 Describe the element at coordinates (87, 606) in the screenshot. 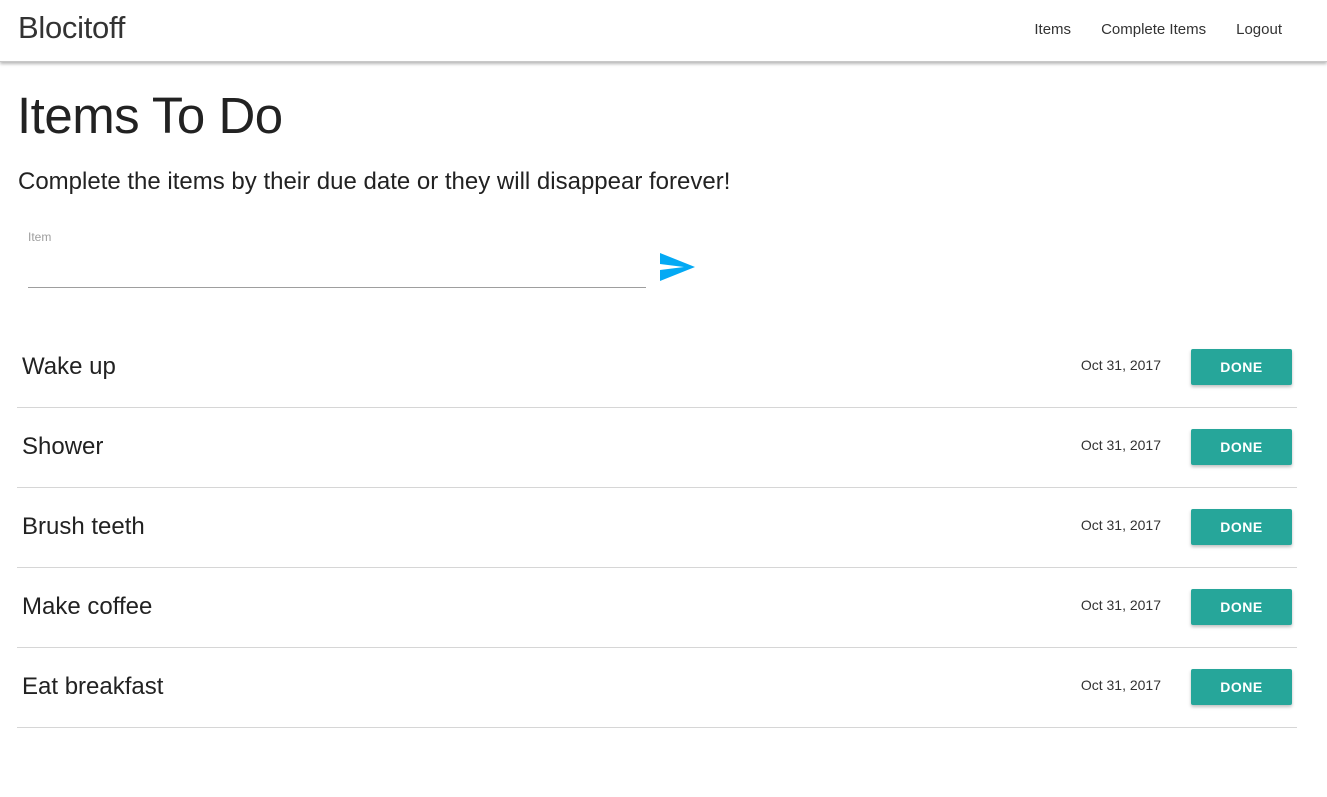

I see `item-name: Make coffee` at that location.